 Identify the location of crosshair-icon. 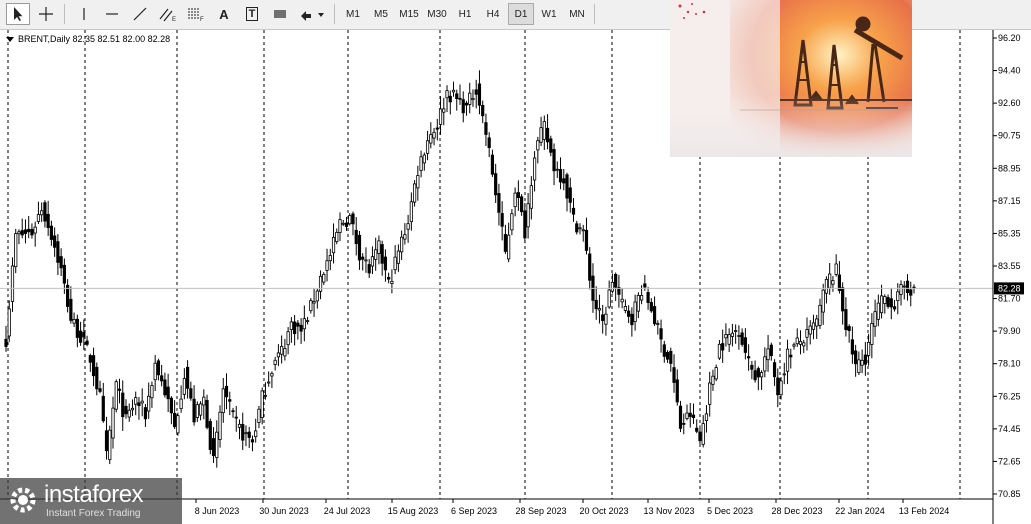
(46, 14).